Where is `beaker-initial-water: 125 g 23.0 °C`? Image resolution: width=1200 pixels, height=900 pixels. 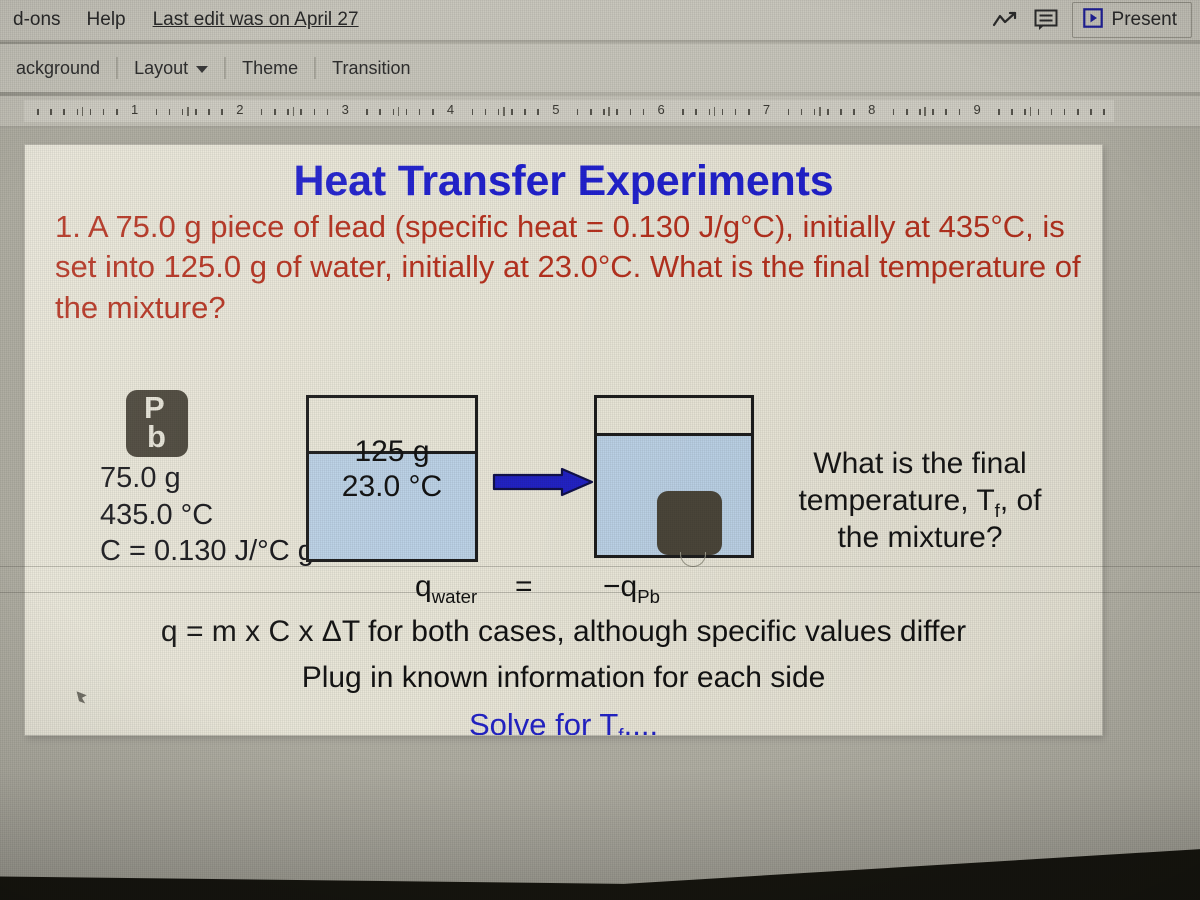 beaker-initial-water: 125 g 23.0 °C is located at coordinates (392, 478).